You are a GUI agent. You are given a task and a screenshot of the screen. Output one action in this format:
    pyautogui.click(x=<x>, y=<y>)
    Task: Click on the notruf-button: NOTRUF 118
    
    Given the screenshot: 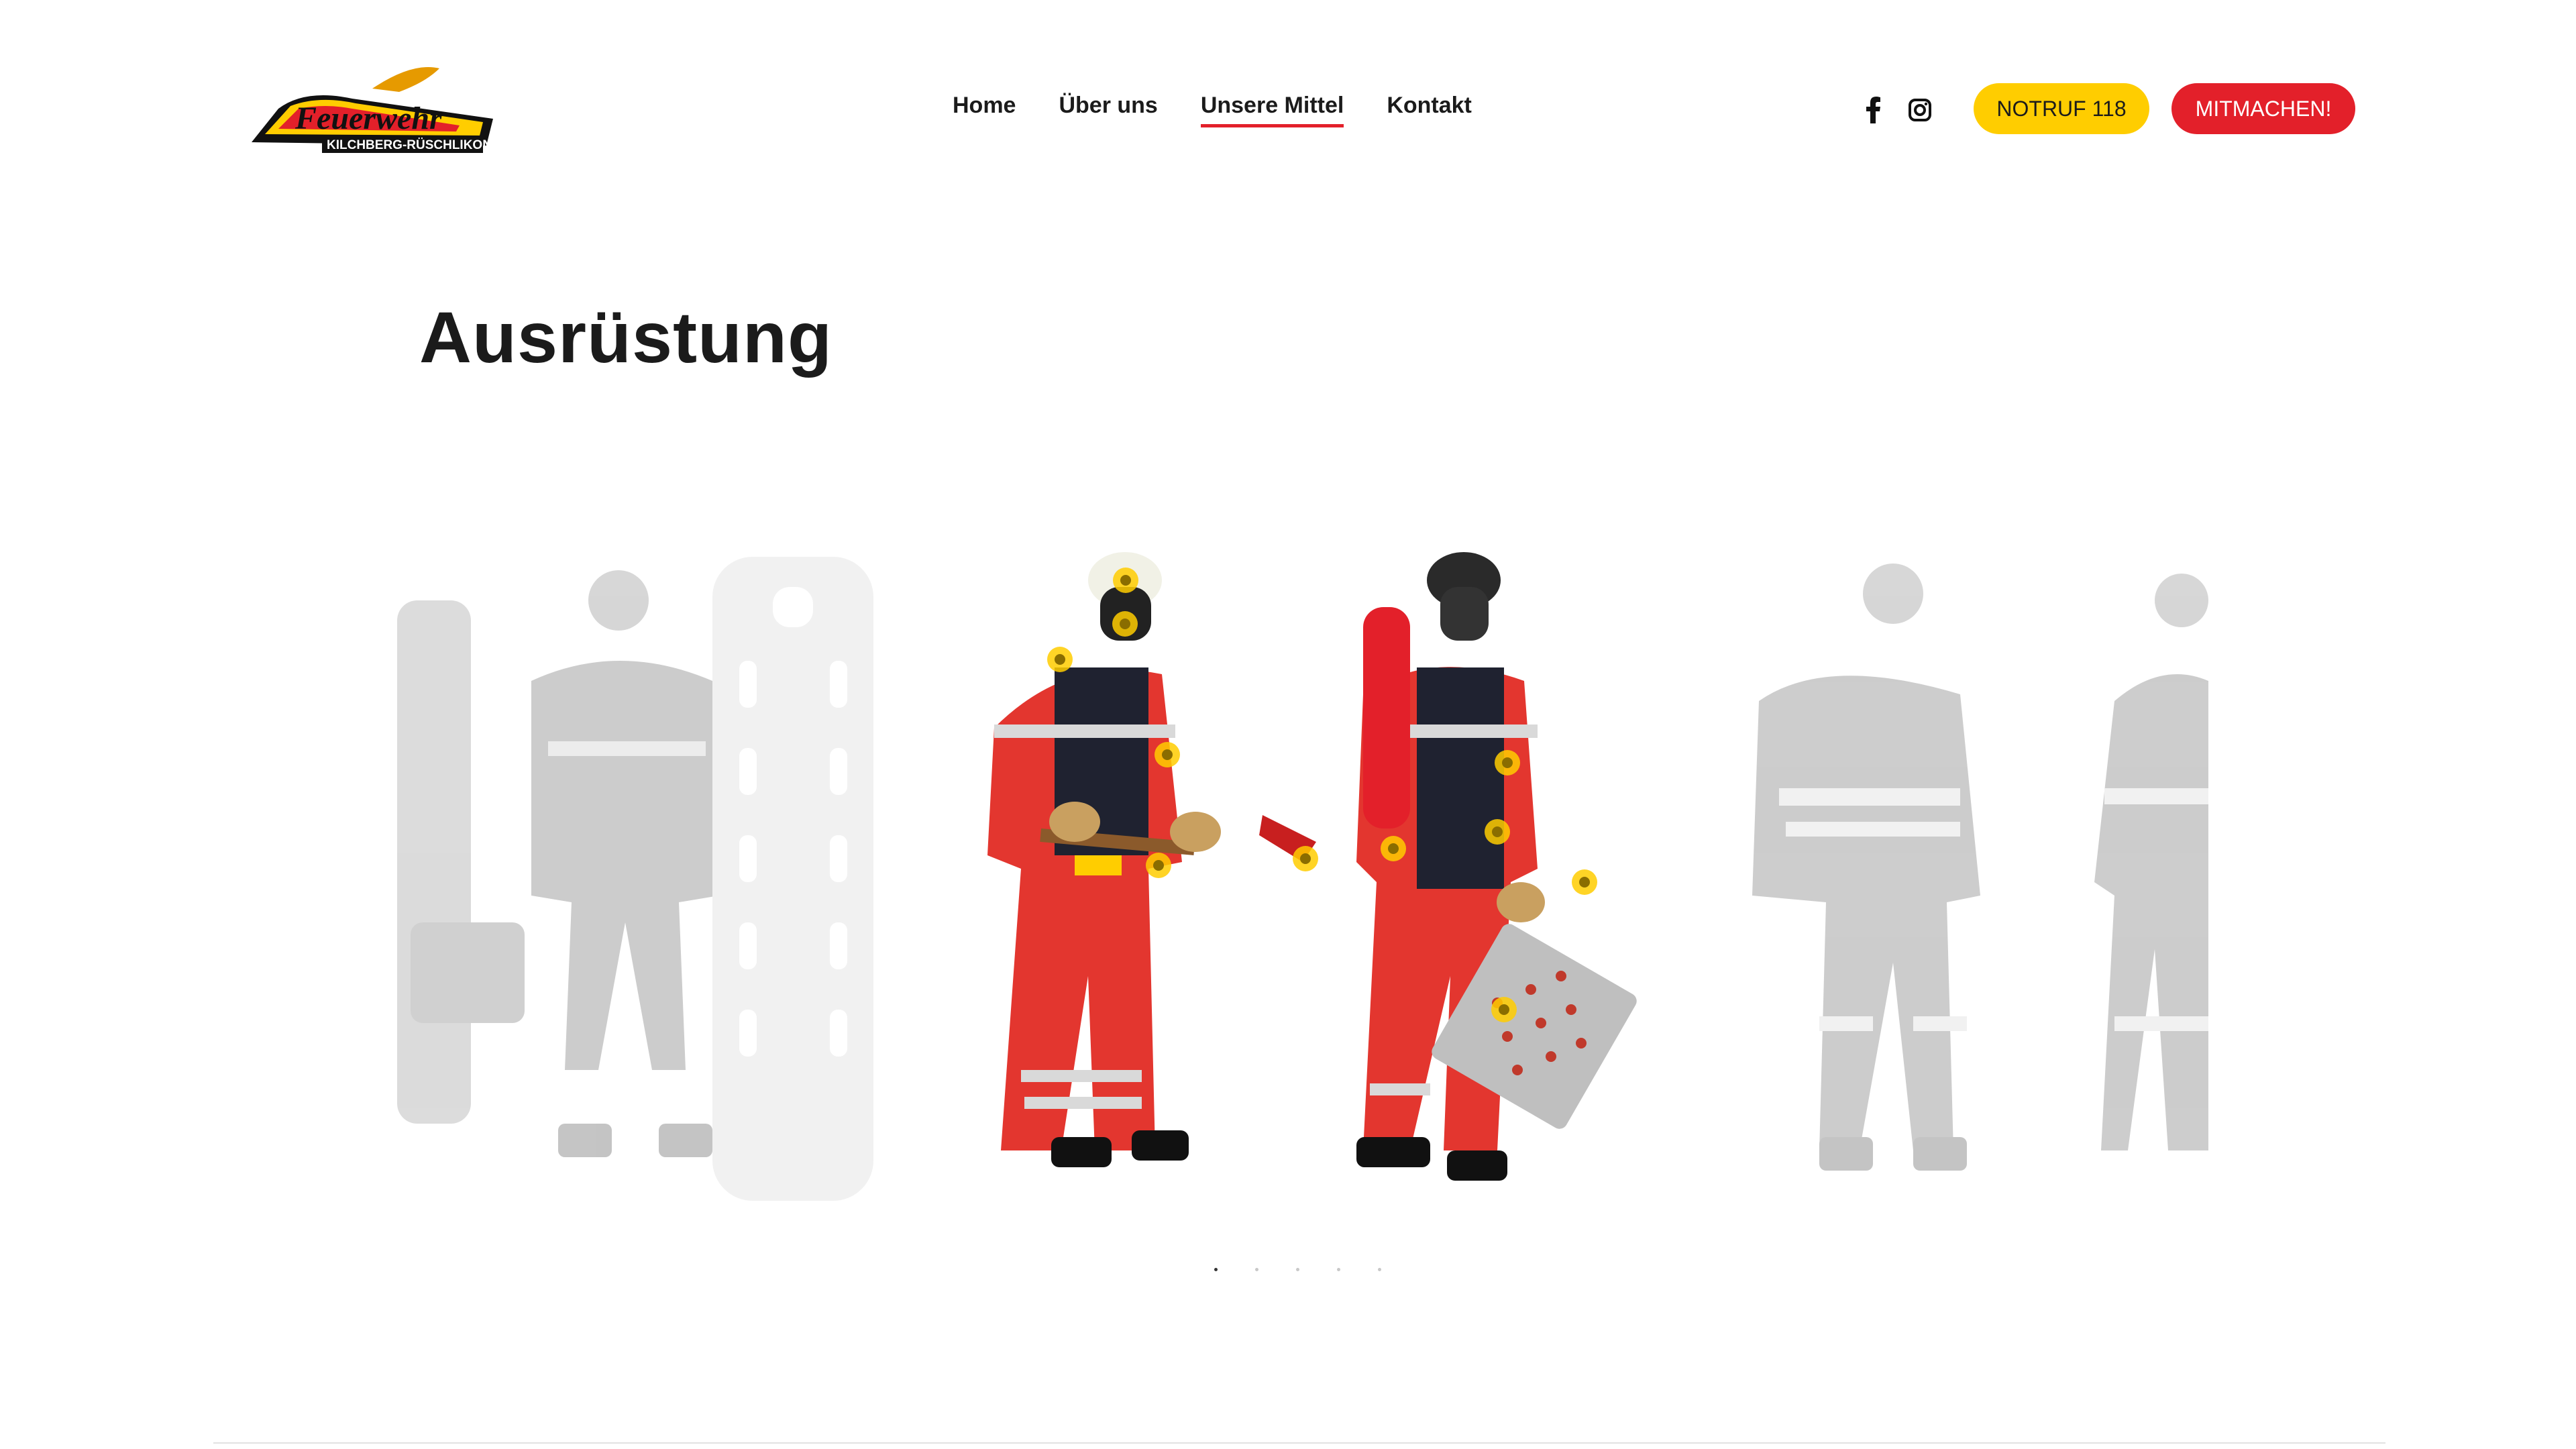 What is the action you would take?
    pyautogui.click(x=2061, y=108)
    